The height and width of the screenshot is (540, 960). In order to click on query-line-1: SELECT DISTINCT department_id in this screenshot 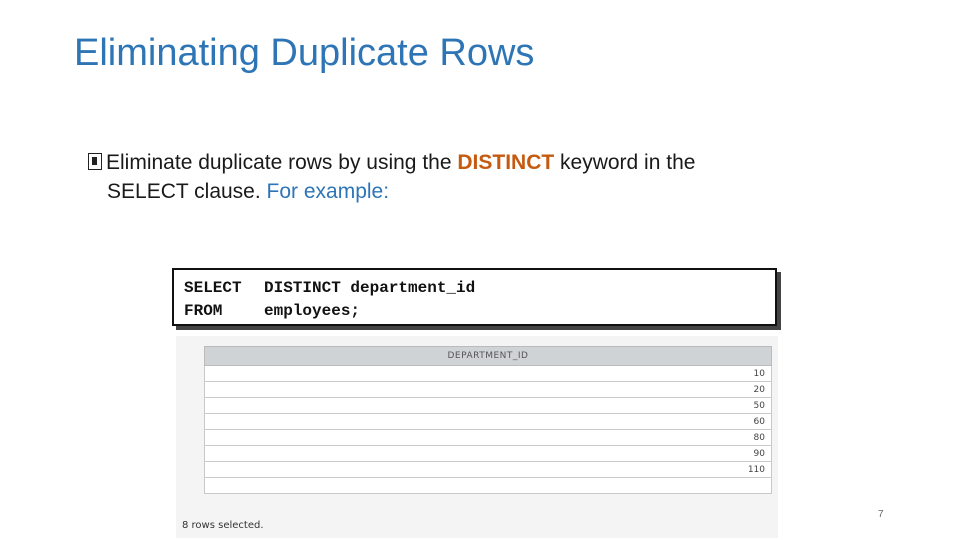, I will do `click(329, 288)`.